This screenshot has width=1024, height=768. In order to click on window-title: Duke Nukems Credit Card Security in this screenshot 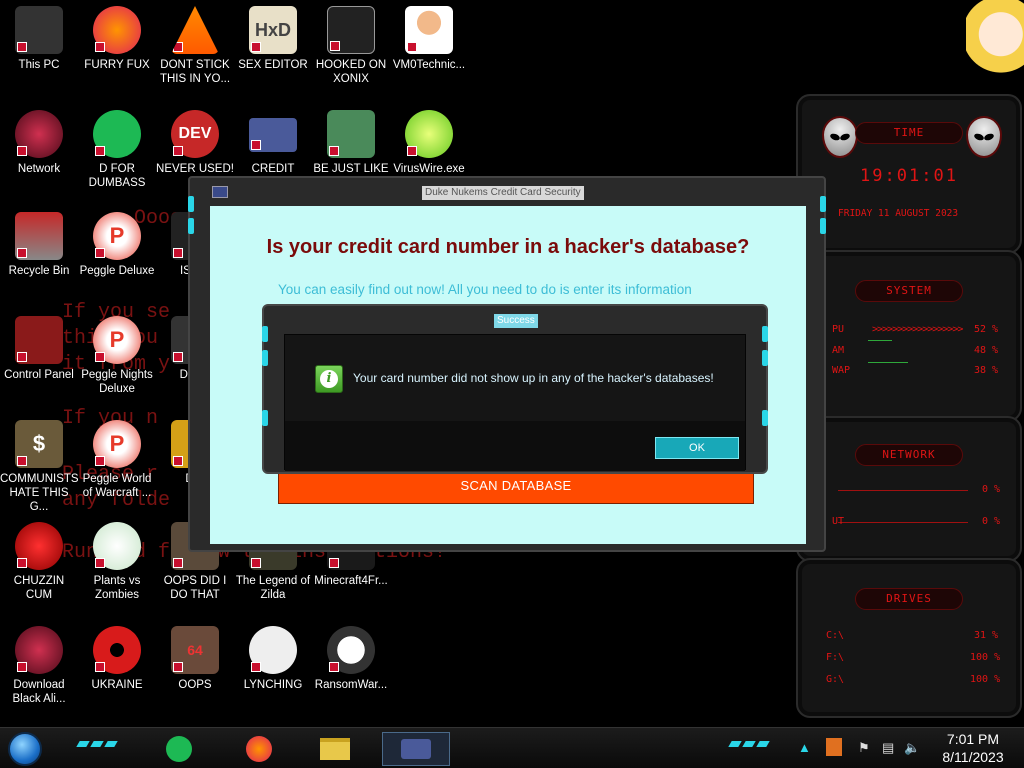, I will do `click(503, 193)`.